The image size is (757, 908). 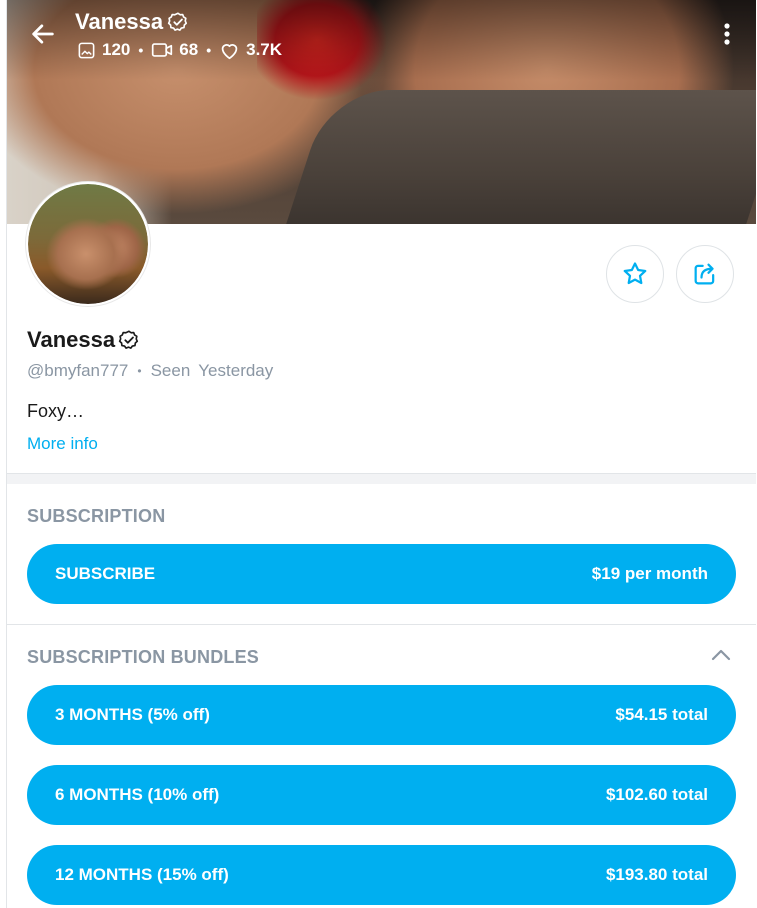 What do you see at coordinates (142, 874) in the screenshot?
I see `bundle-label: 12 MONTHS (15% off)` at bounding box center [142, 874].